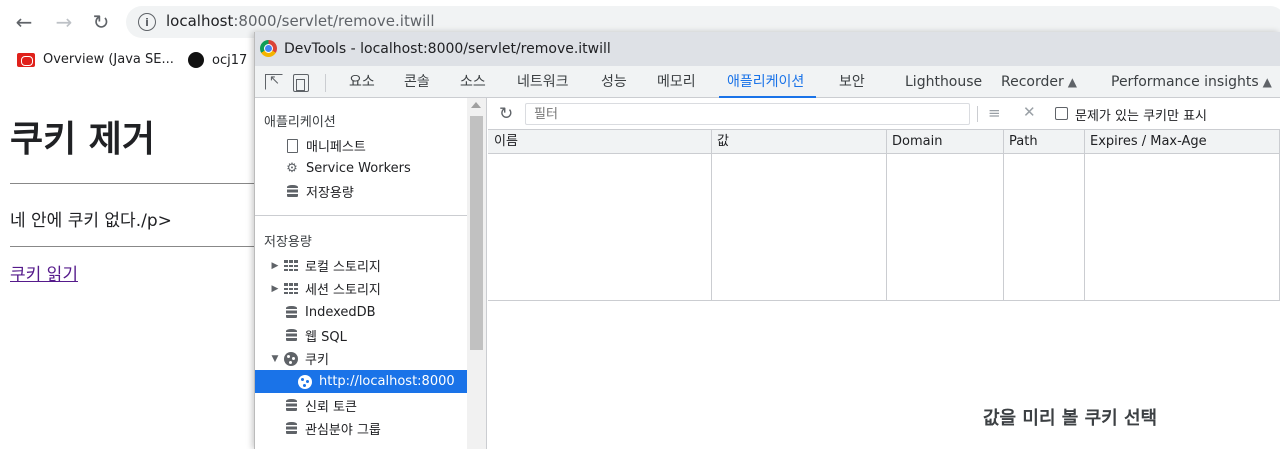 This screenshot has height=449, width=1280. I want to click on delete-selected-icon: ✕, so click(1029, 112).